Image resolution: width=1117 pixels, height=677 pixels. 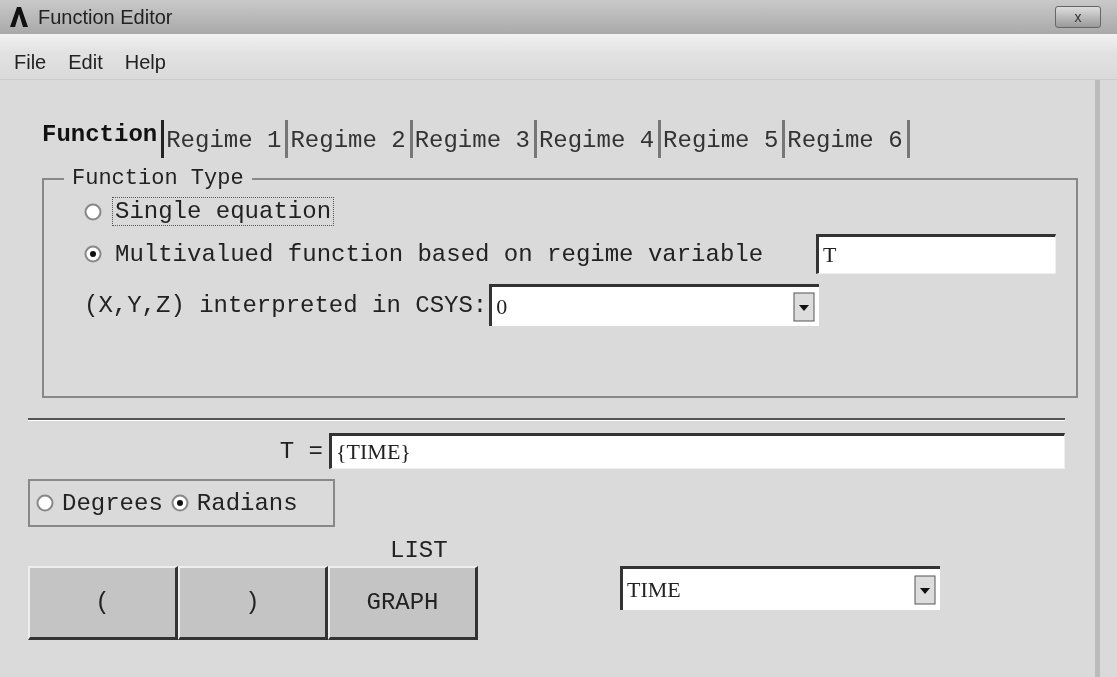 What do you see at coordinates (103, 603) in the screenshot?
I see `function-button: (` at bounding box center [103, 603].